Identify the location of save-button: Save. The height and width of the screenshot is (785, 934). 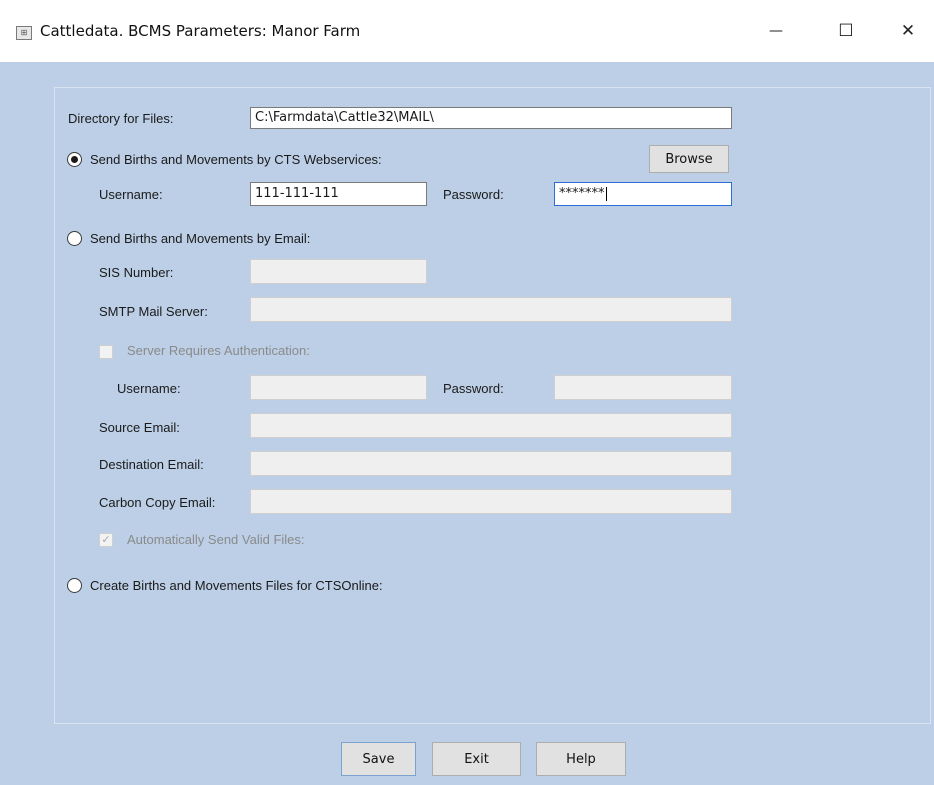
(378, 759).